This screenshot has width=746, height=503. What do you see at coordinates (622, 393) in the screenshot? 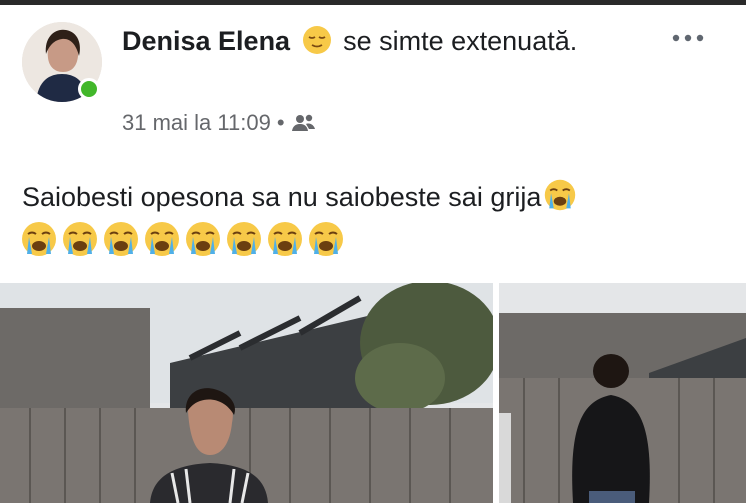
I see `photo-back` at bounding box center [622, 393].